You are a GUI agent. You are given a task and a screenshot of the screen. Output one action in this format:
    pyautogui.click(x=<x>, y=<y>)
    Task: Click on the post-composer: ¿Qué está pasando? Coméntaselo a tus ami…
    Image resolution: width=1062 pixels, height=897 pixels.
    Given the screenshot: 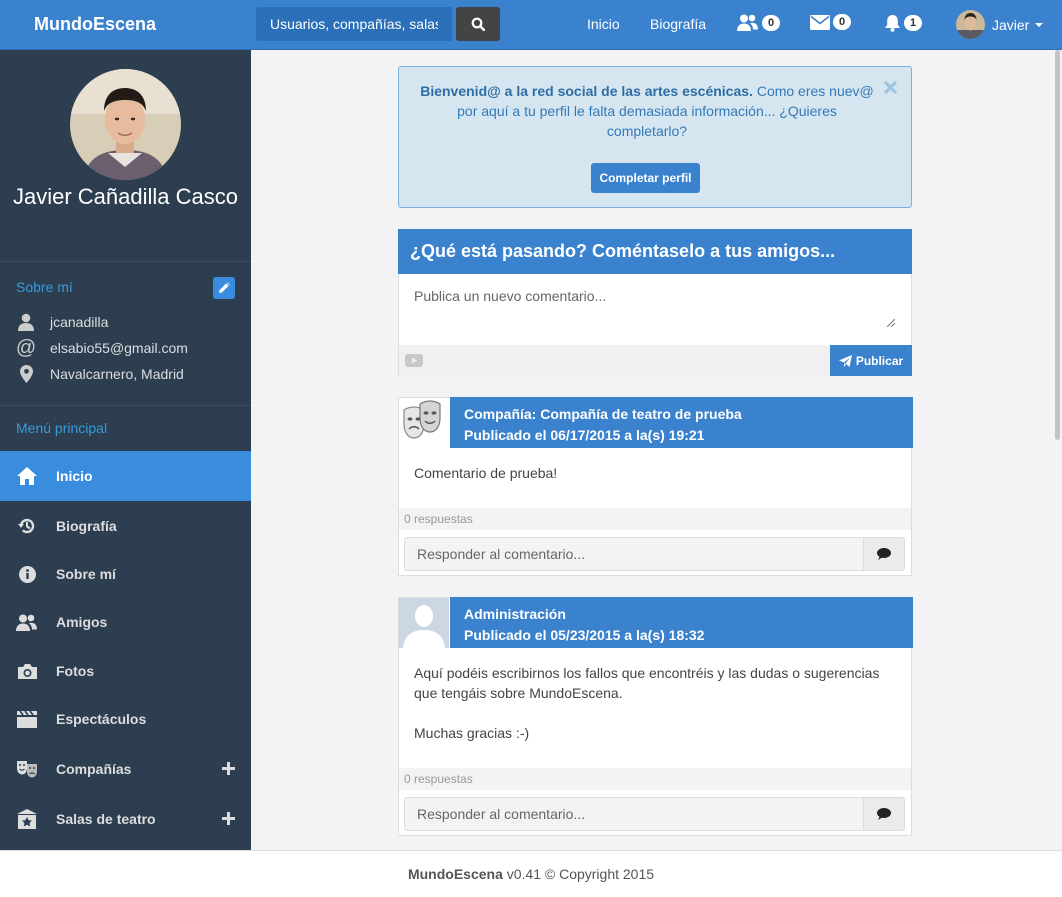 What is the action you would take?
    pyautogui.click(x=655, y=302)
    